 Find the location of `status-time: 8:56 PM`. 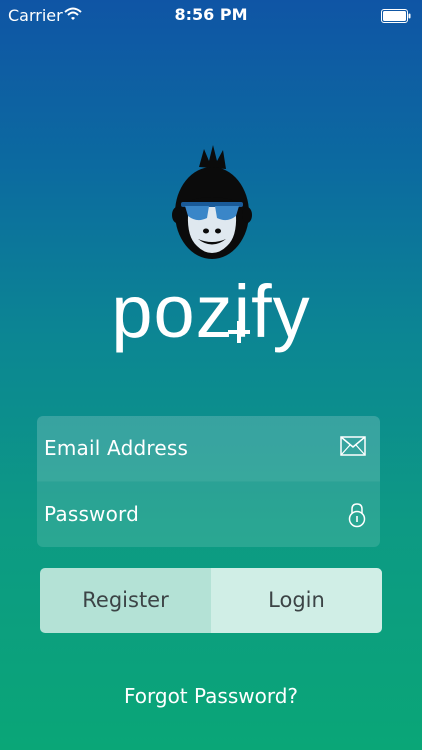

status-time: 8:56 PM is located at coordinates (211, 14).